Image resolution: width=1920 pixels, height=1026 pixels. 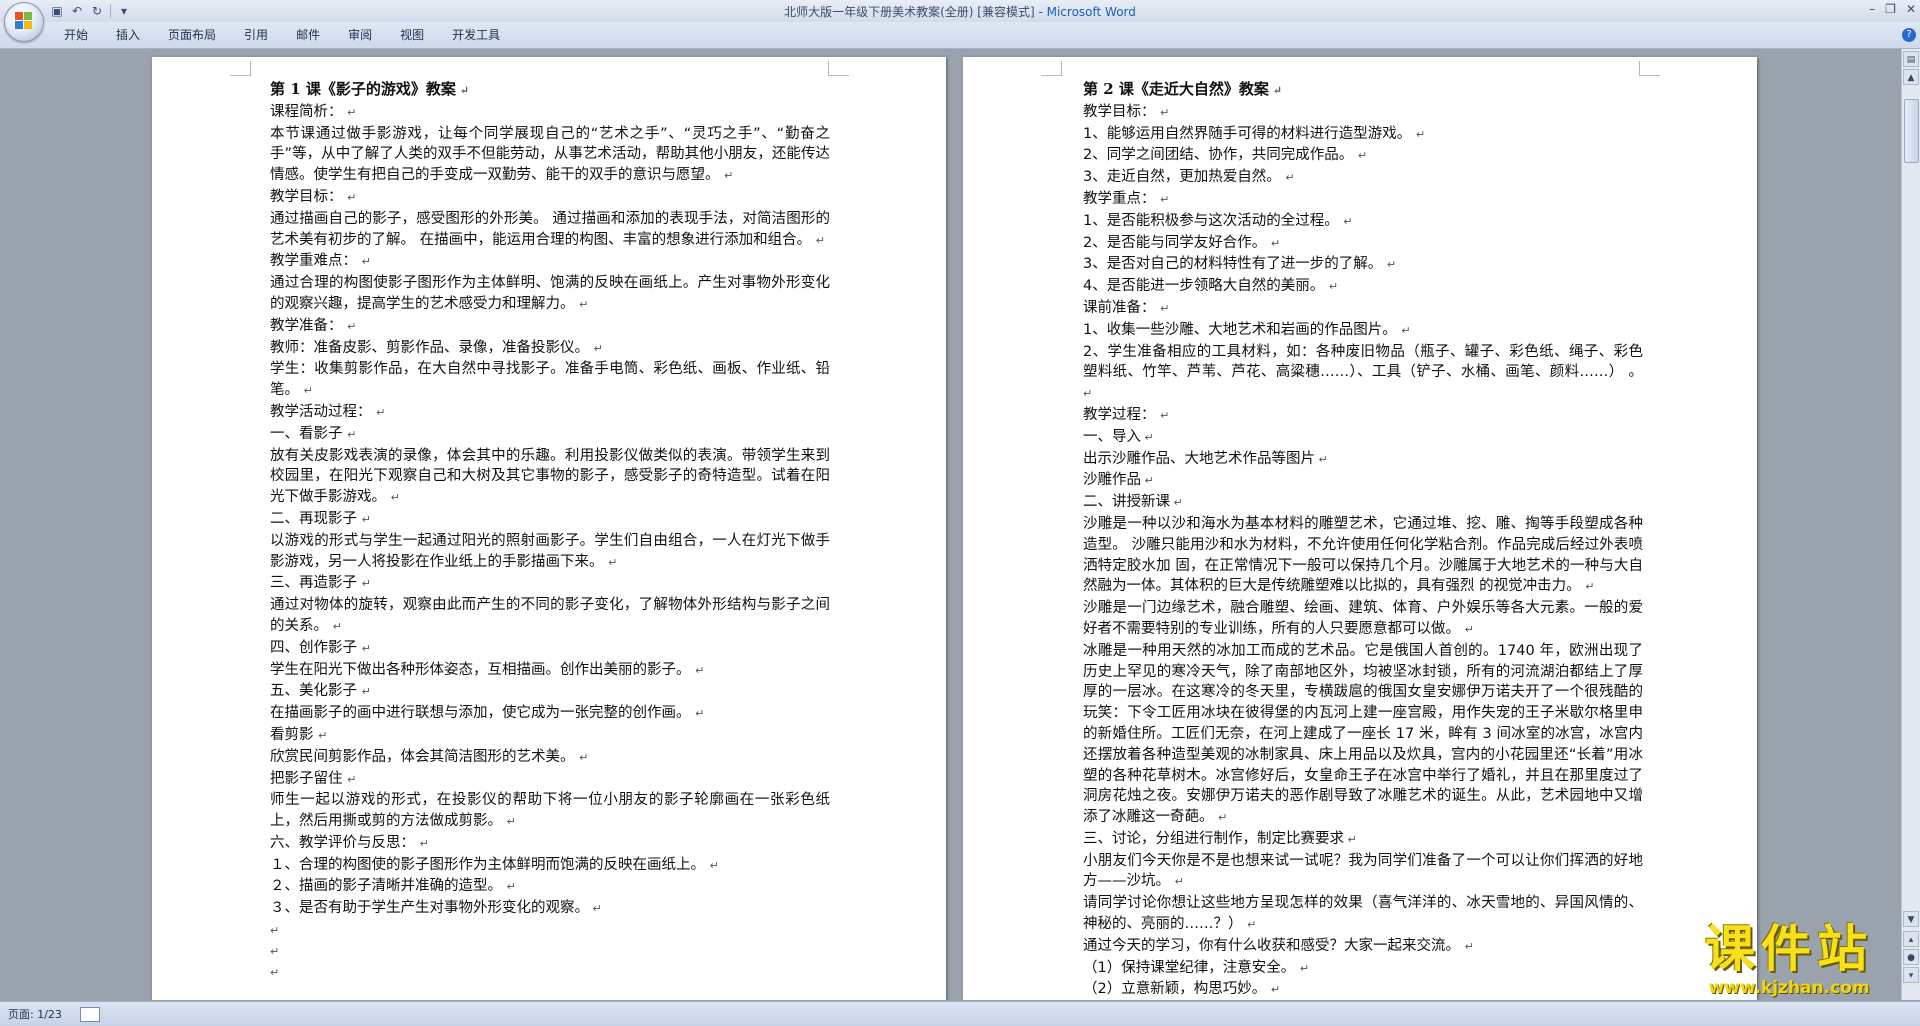 What do you see at coordinates (1363, 265) in the screenshot?
I see `paragraph: 3、是否对自己的材料特性有了进一步的了解。` at bounding box center [1363, 265].